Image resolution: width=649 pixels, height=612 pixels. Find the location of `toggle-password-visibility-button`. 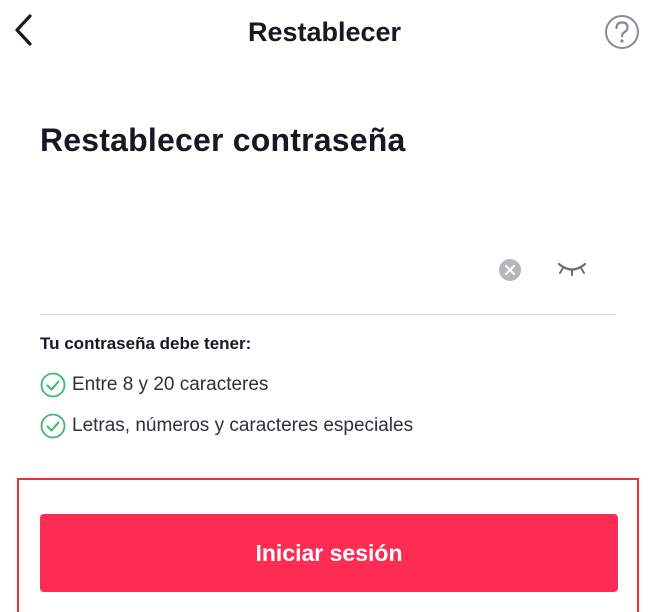

toggle-password-visibility-button is located at coordinates (572, 271).